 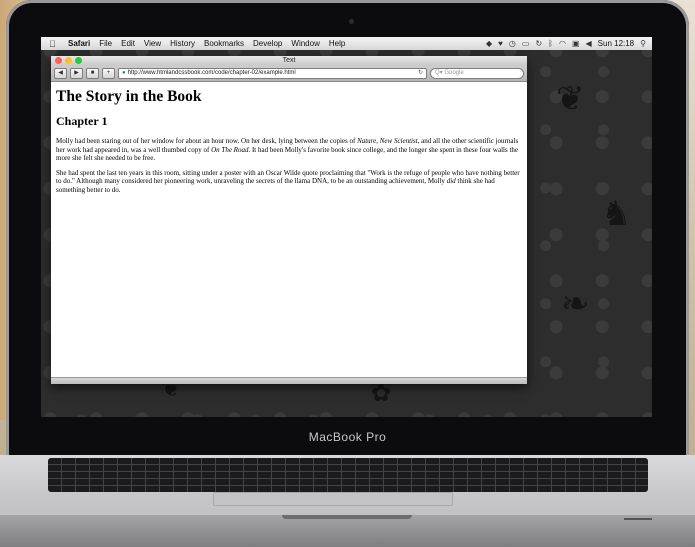 I want to click on reload-icon: ↻, so click(x=420, y=73).